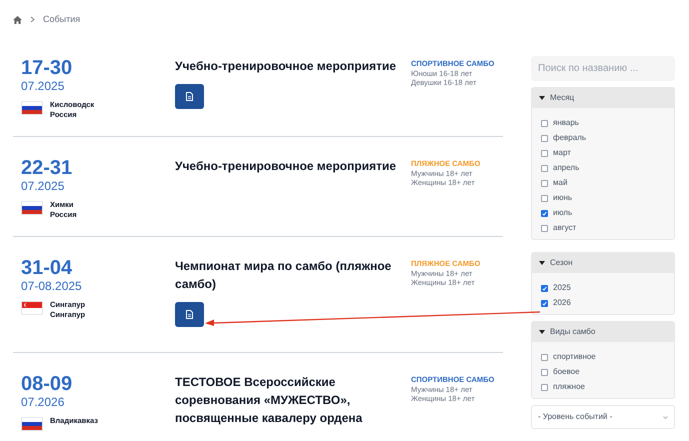  Describe the element at coordinates (17, 20) in the screenshot. I see `home-icon` at that location.